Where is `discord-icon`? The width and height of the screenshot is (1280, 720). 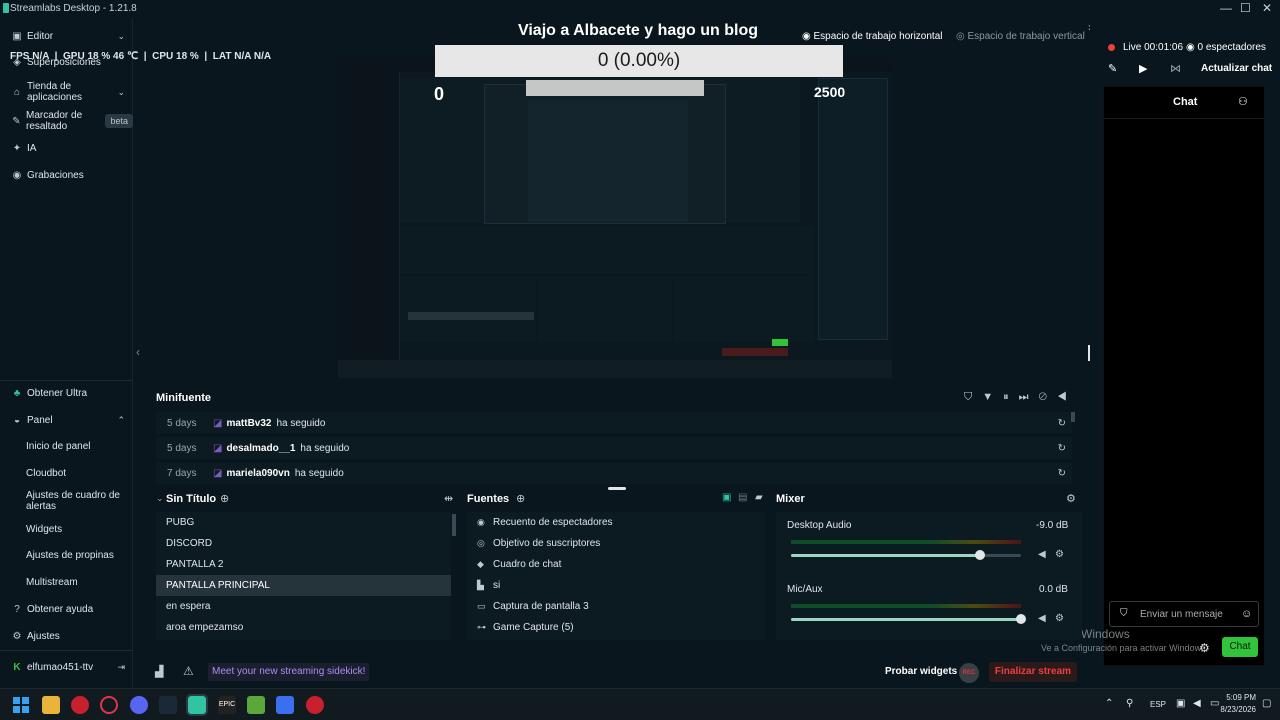 discord-icon is located at coordinates (139, 705).